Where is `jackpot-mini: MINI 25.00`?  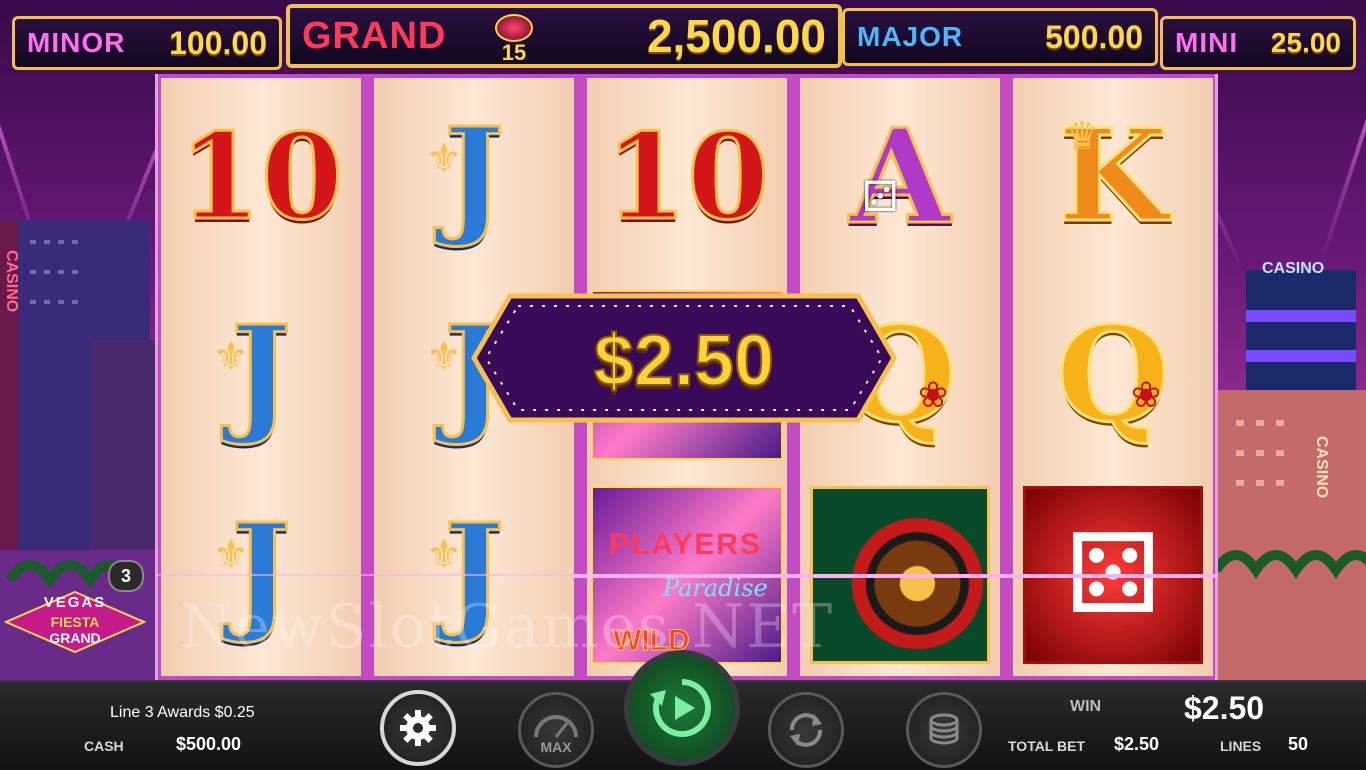
jackpot-mini: MINI 25.00 is located at coordinates (1258, 43).